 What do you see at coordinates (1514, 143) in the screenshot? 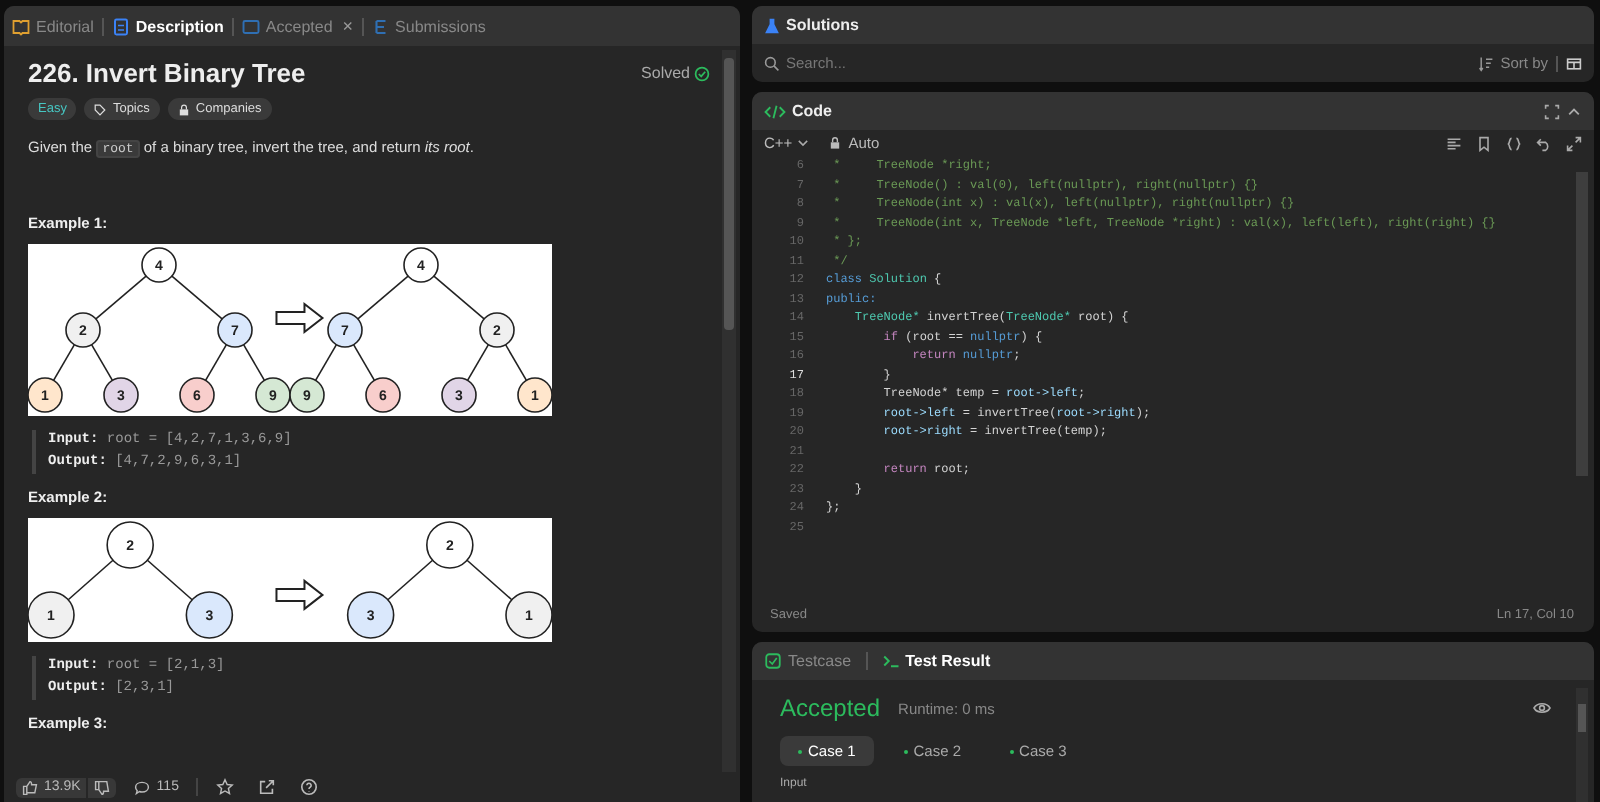
I see `braces-icon` at bounding box center [1514, 143].